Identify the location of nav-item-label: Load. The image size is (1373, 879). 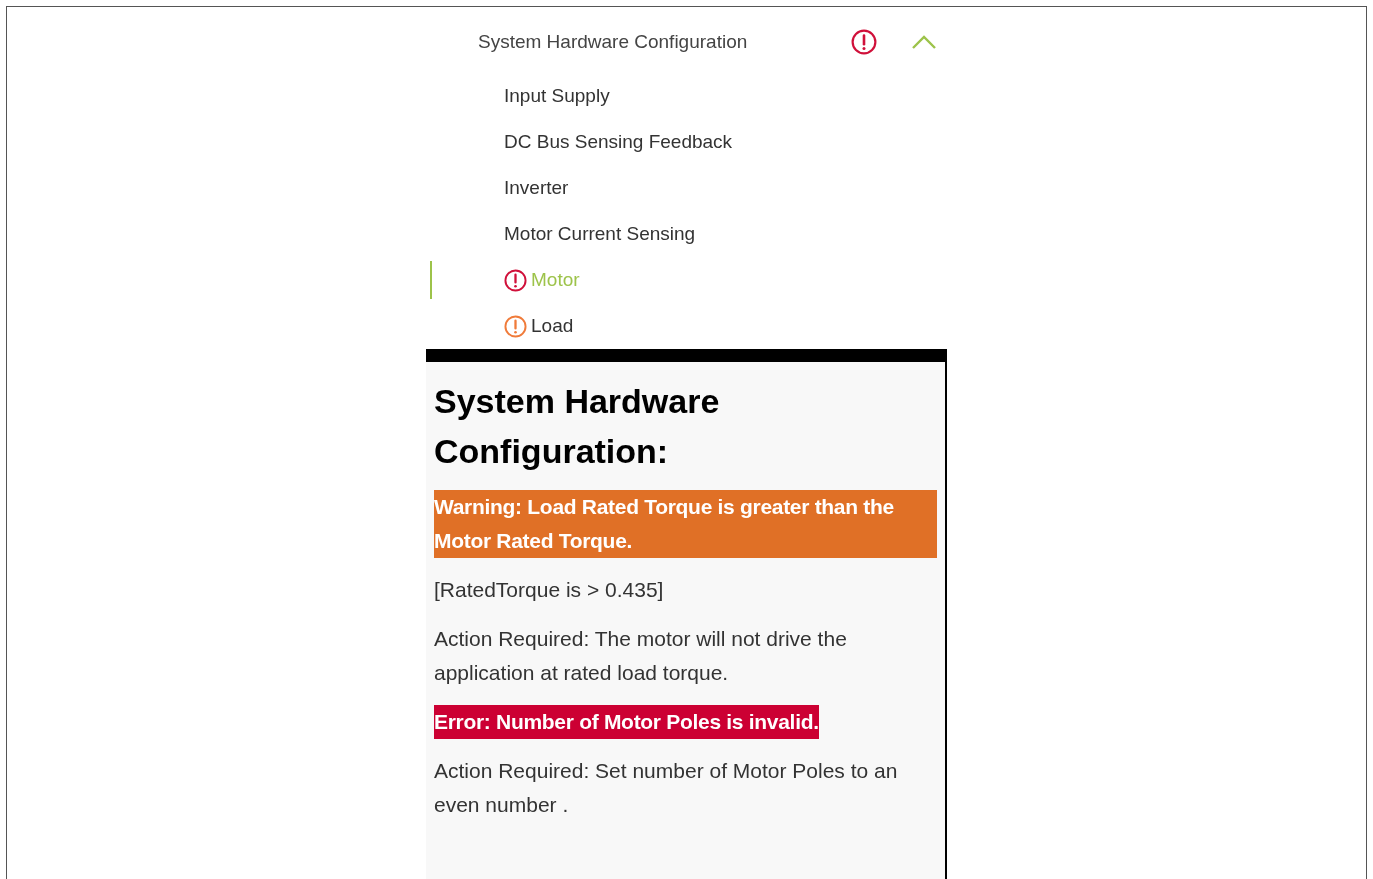
(552, 326).